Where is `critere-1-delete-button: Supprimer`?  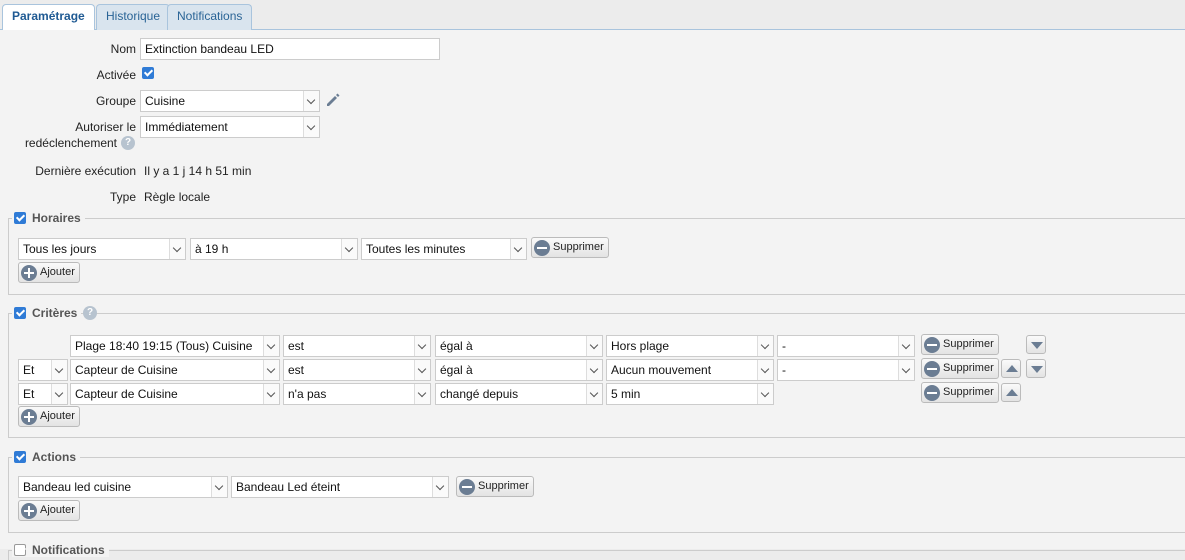 critere-1-delete-button: Supprimer is located at coordinates (960, 344).